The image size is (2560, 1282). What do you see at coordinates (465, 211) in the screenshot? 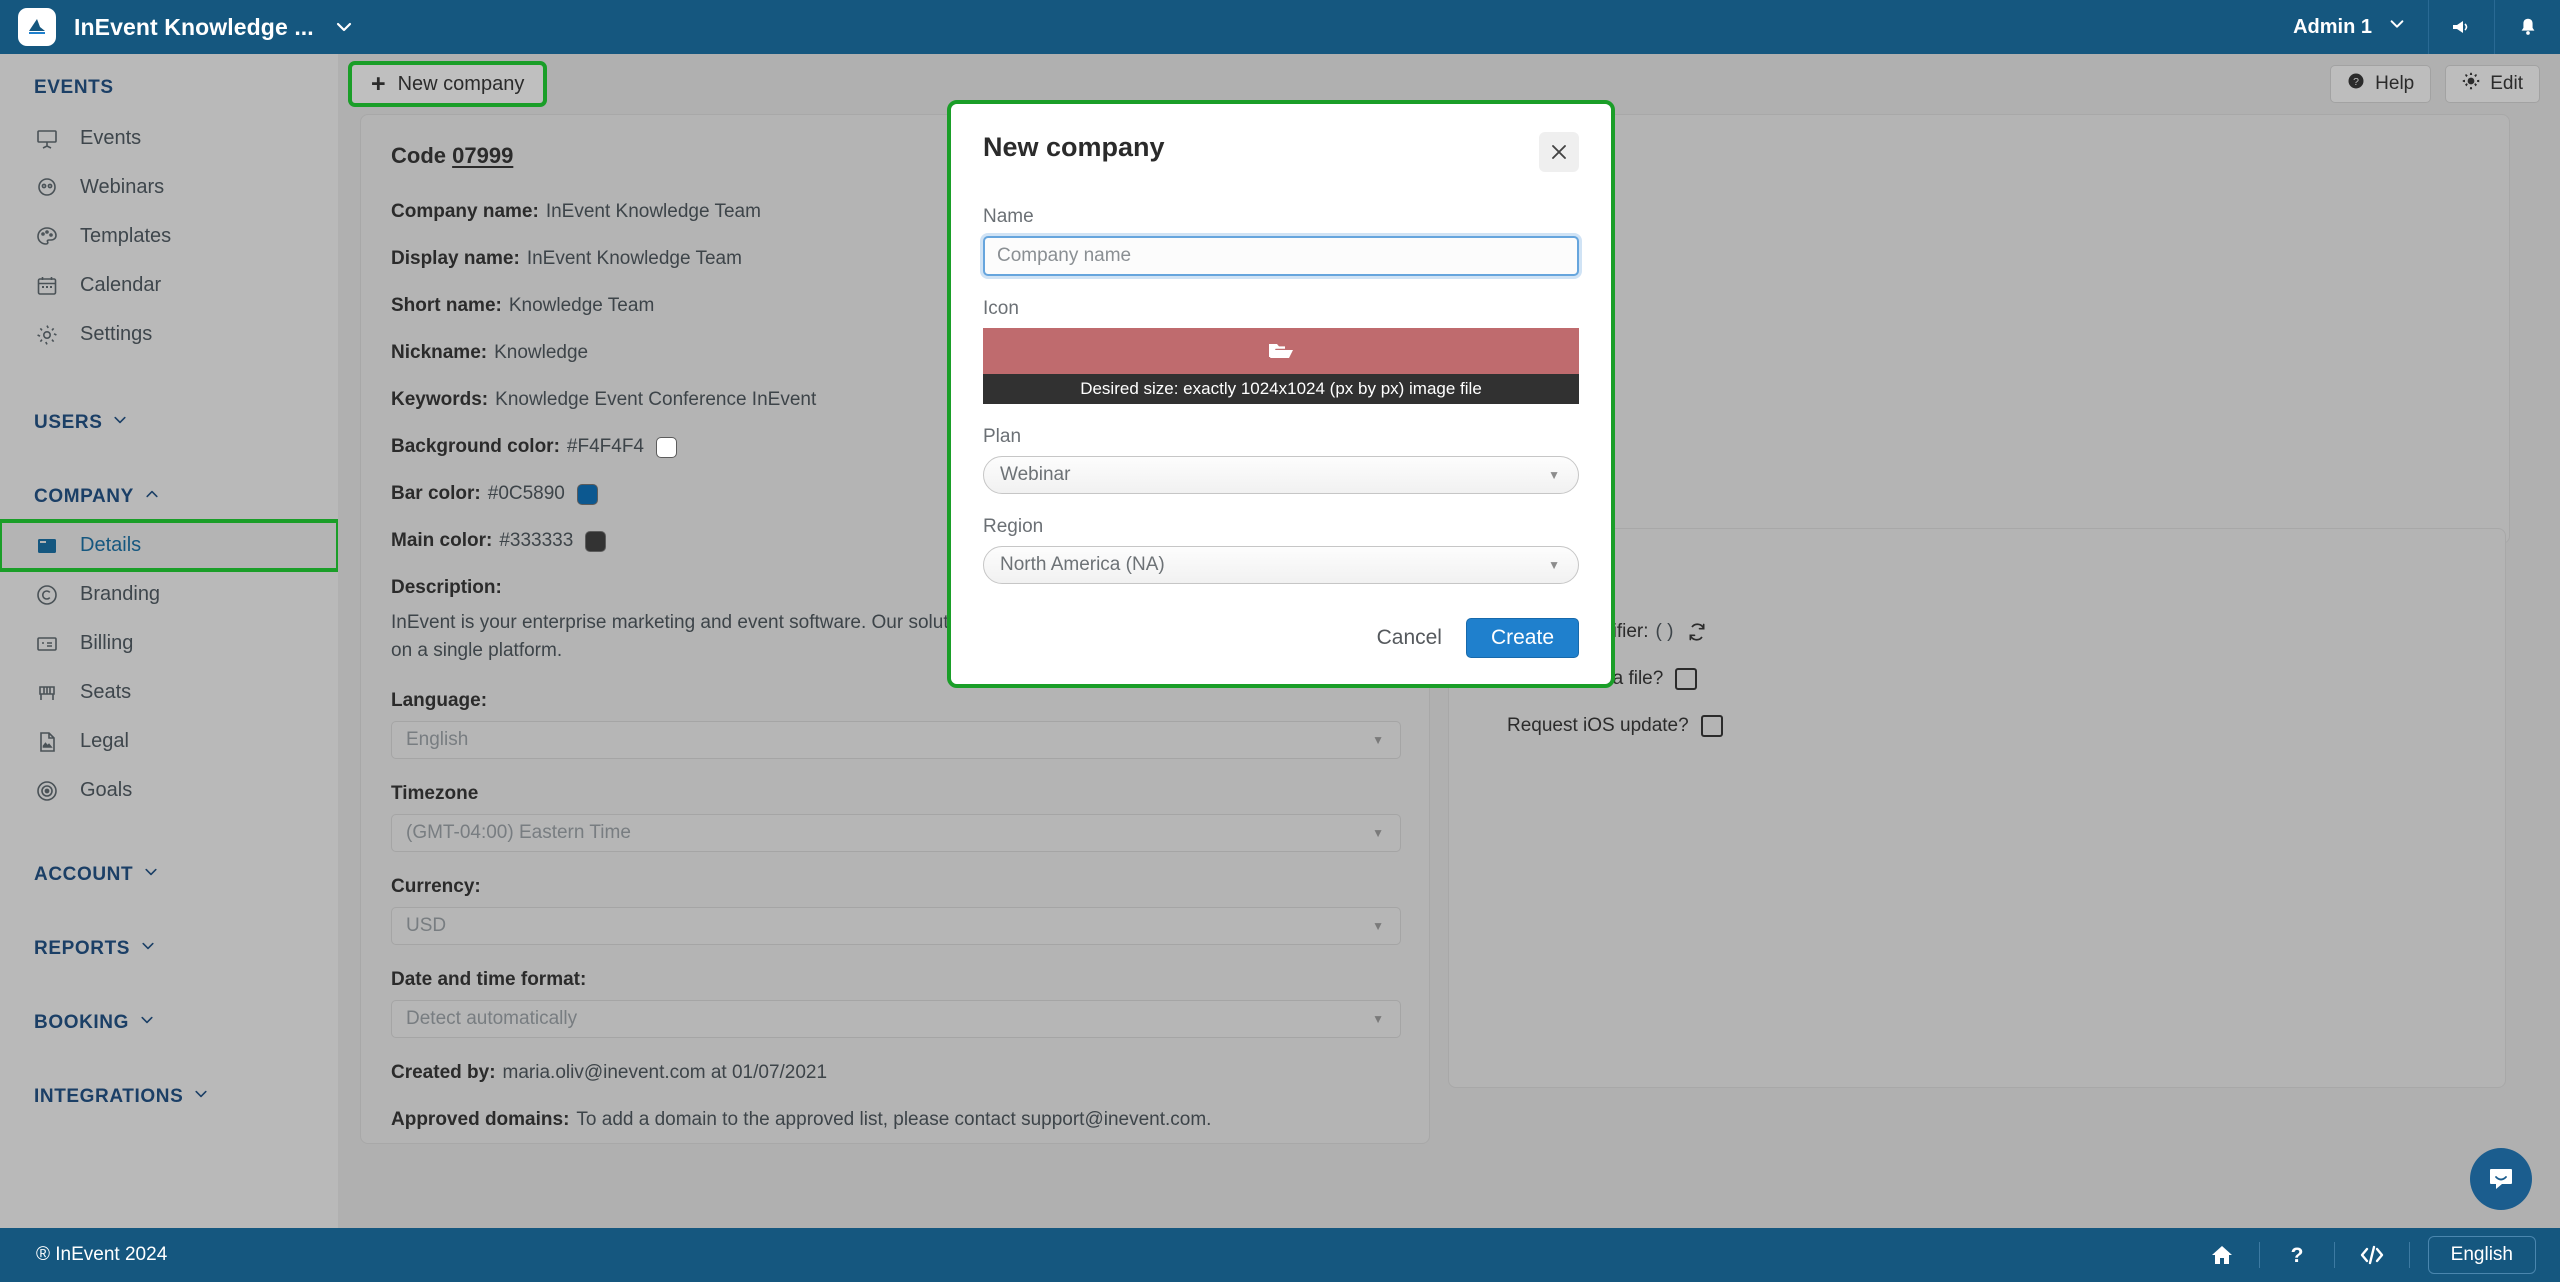
I see `row-label: Company name:` at bounding box center [465, 211].